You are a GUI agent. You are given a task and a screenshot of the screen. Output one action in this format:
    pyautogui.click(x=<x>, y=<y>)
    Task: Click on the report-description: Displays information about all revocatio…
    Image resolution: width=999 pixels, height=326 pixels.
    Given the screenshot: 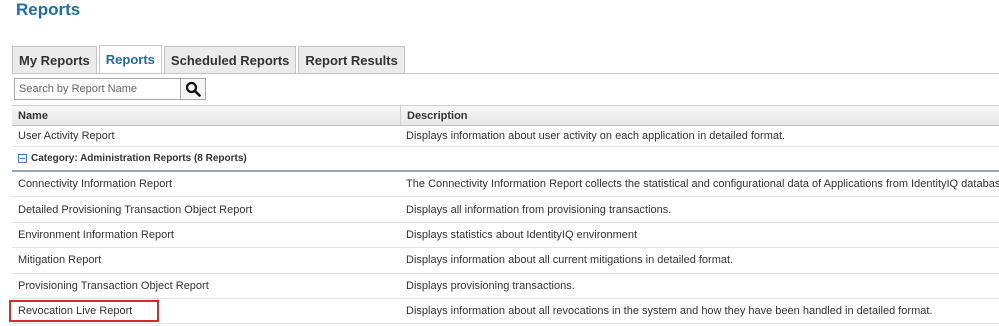 What is the action you would take?
    pyautogui.click(x=669, y=311)
    